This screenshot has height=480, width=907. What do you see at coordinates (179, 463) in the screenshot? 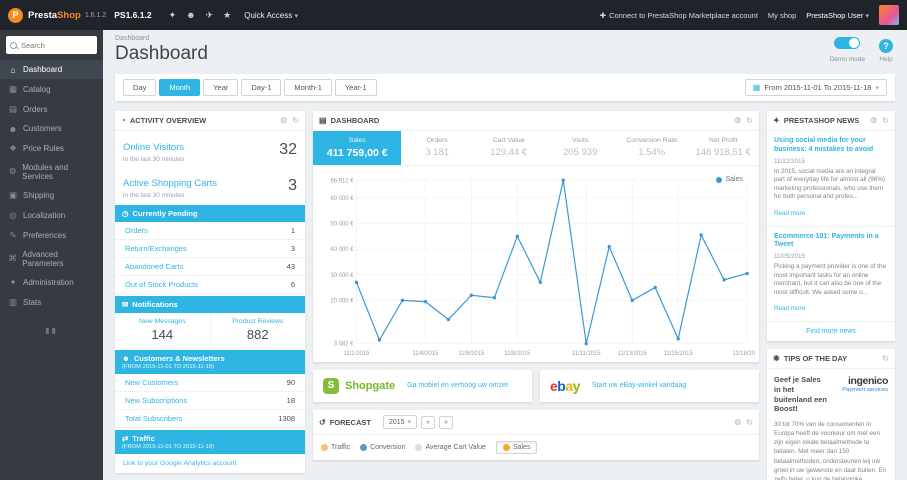
I see `google-analytics-link: Link to your Google Analytics account` at bounding box center [179, 463].